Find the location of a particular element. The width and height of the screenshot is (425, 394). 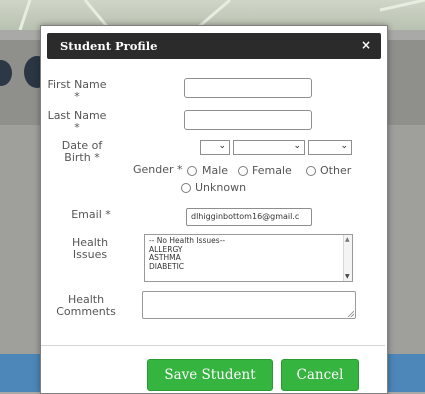

health-comments-textarea is located at coordinates (249, 305).